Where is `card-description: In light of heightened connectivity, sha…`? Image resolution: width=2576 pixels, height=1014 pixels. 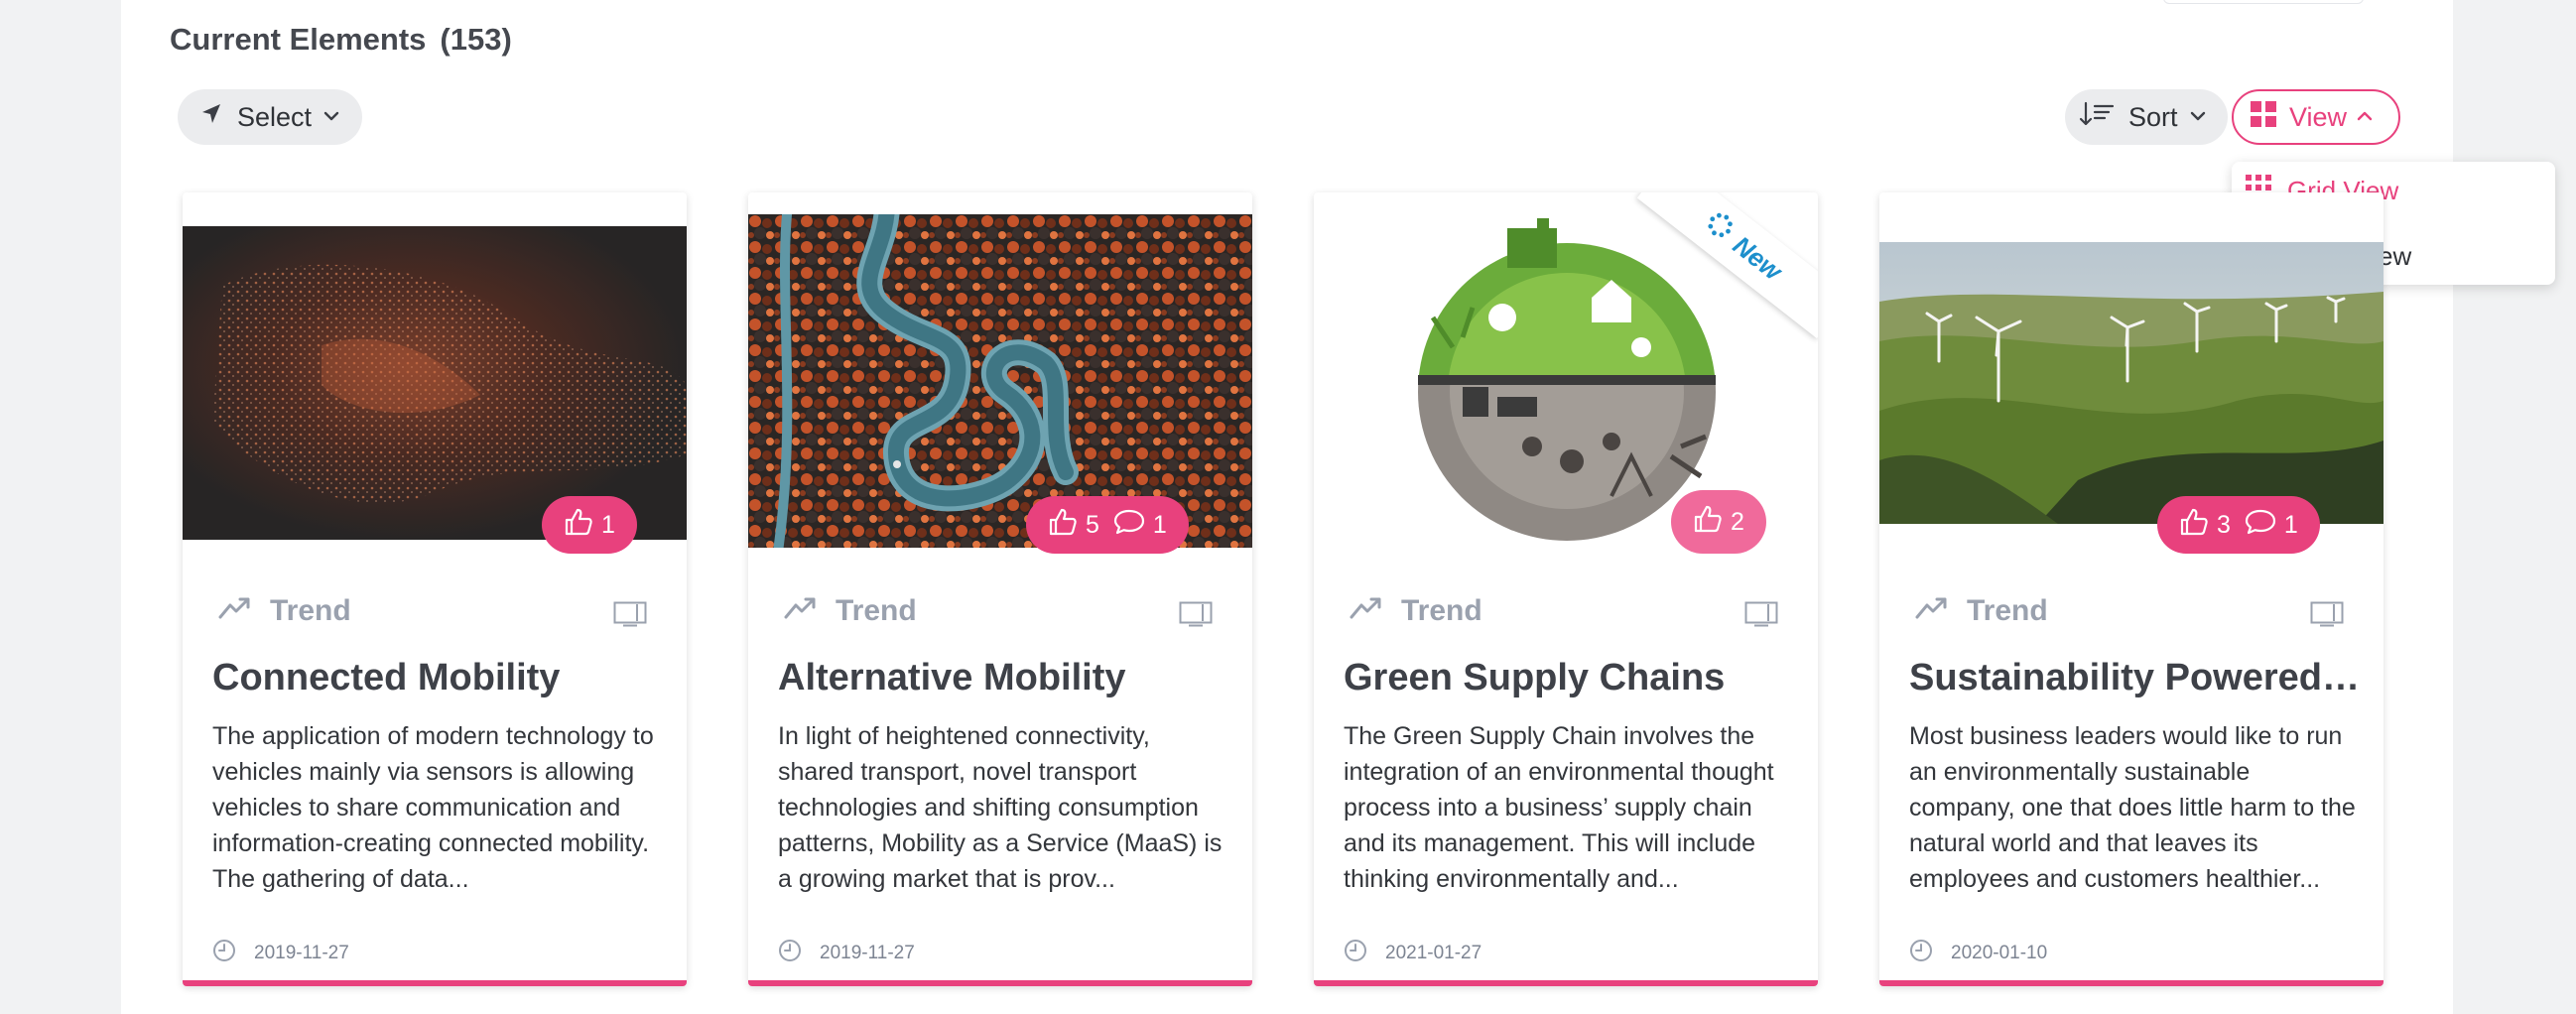
card-description: In light of heightened connectivity, sha… is located at coordinates (1001, 807).